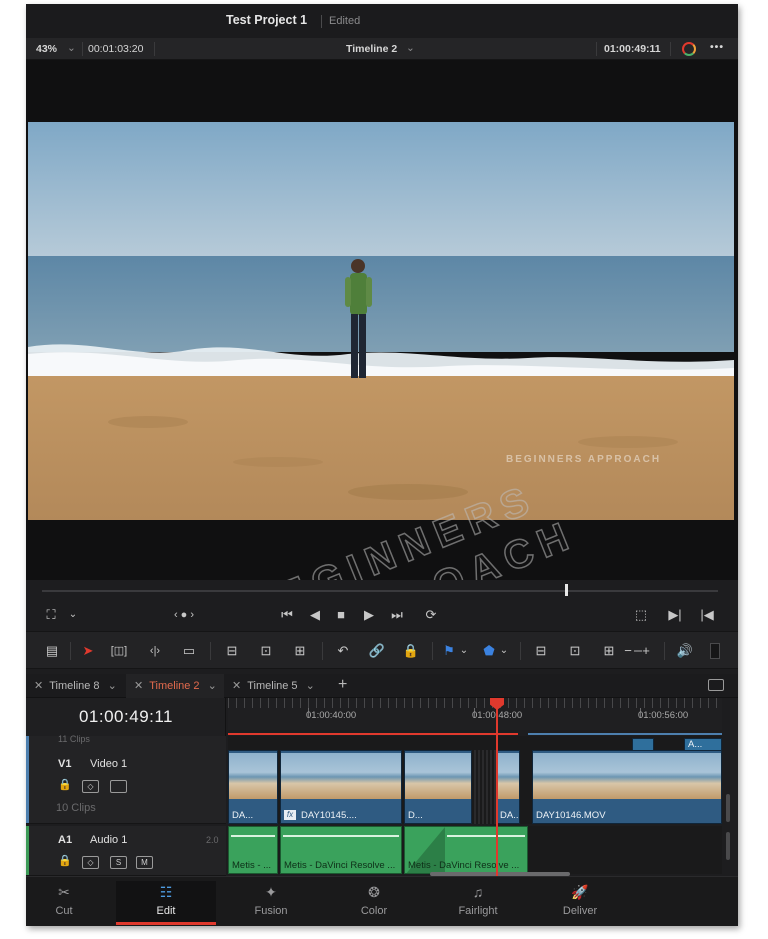 The width and height of the screenshot is (768, 939). I want to click on mute-button: M, so click(144, 862).